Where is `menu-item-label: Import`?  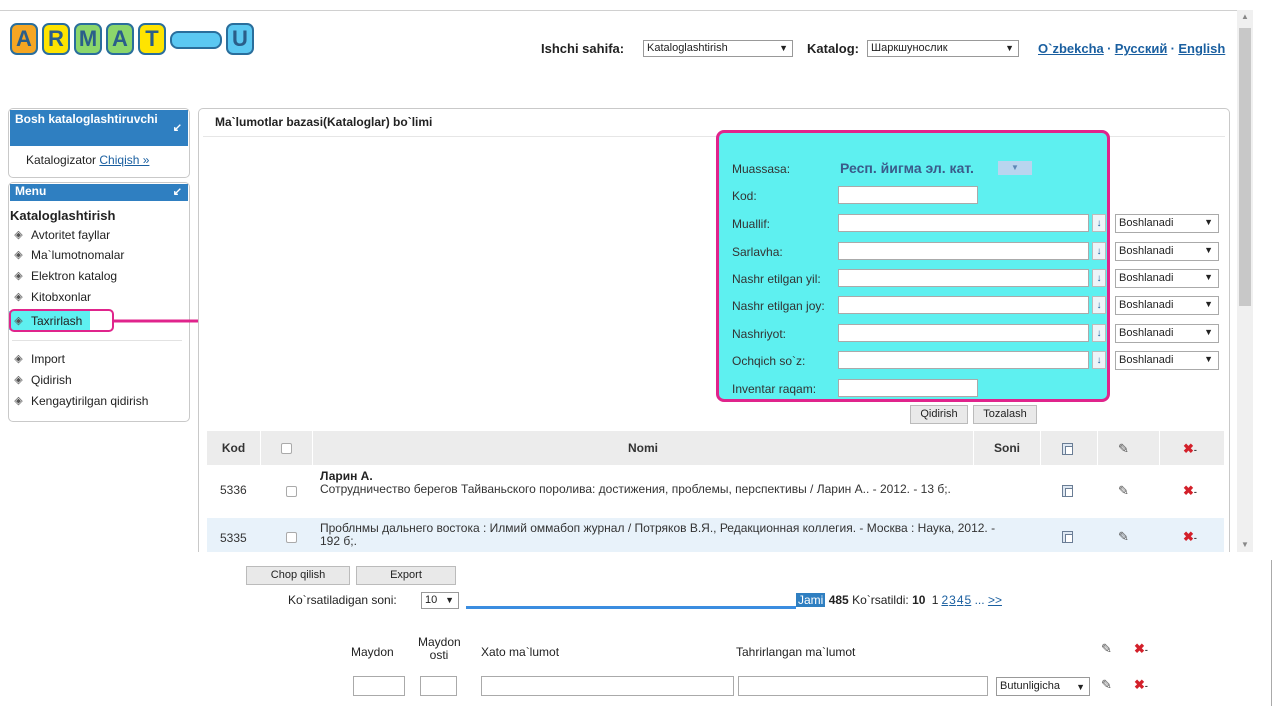
menu-item-label: Import is located at coordinates (48, 359).